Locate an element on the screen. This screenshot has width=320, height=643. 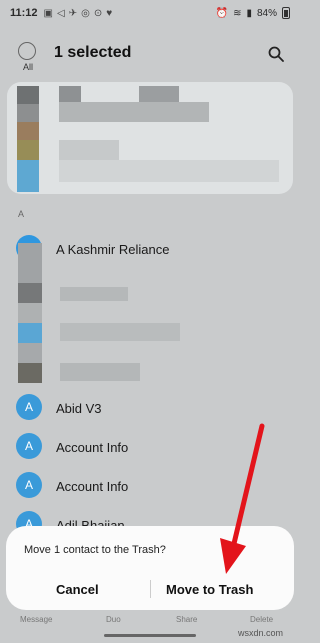
watermark: wsxdn.com is located at coordinates (261, 633).